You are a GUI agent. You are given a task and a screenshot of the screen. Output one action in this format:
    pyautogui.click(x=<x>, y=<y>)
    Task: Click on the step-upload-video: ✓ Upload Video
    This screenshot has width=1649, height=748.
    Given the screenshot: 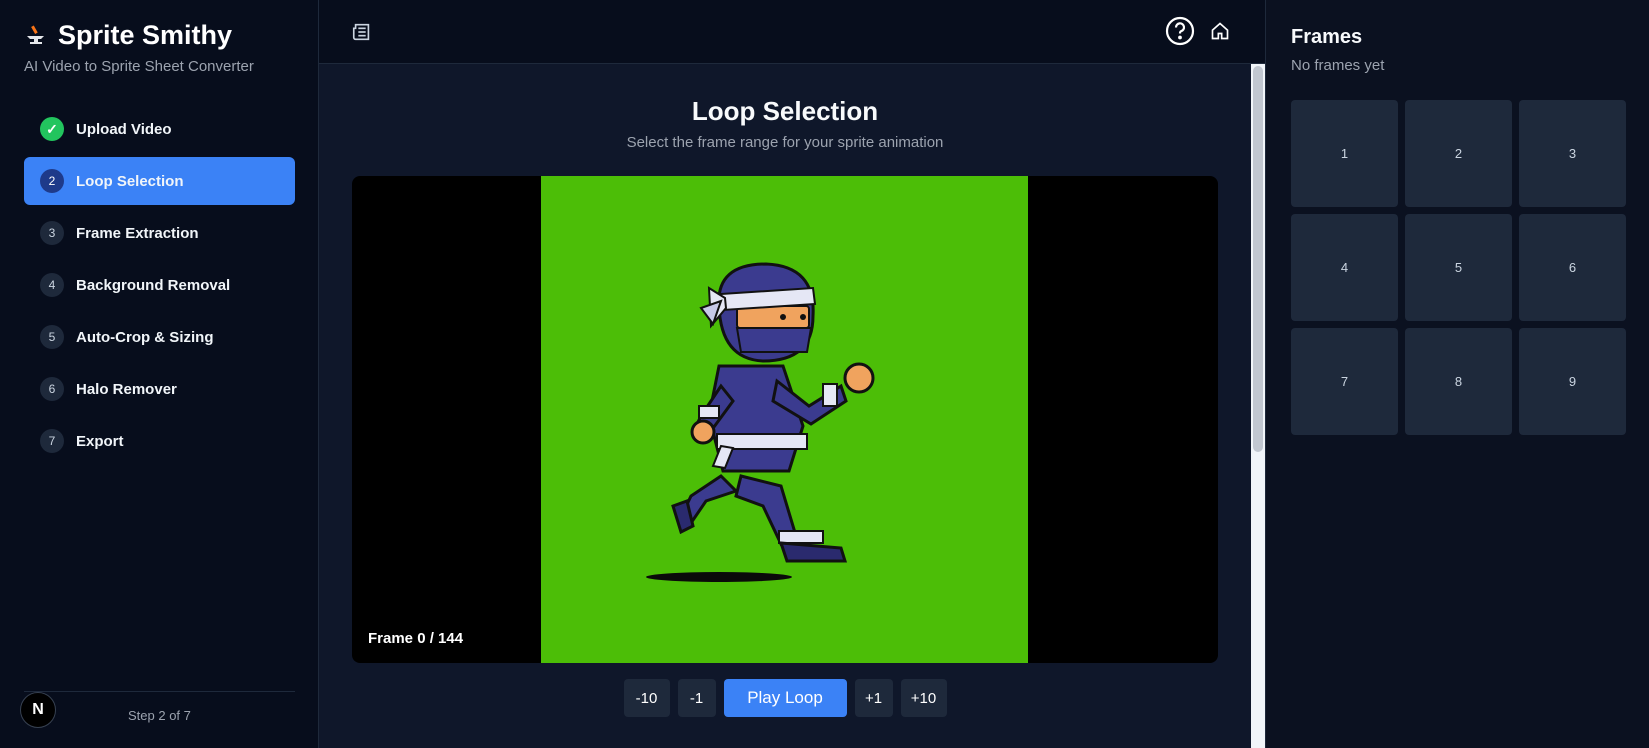 What is the action you would take?
    pyautogui.click(x=159, y=129)
    